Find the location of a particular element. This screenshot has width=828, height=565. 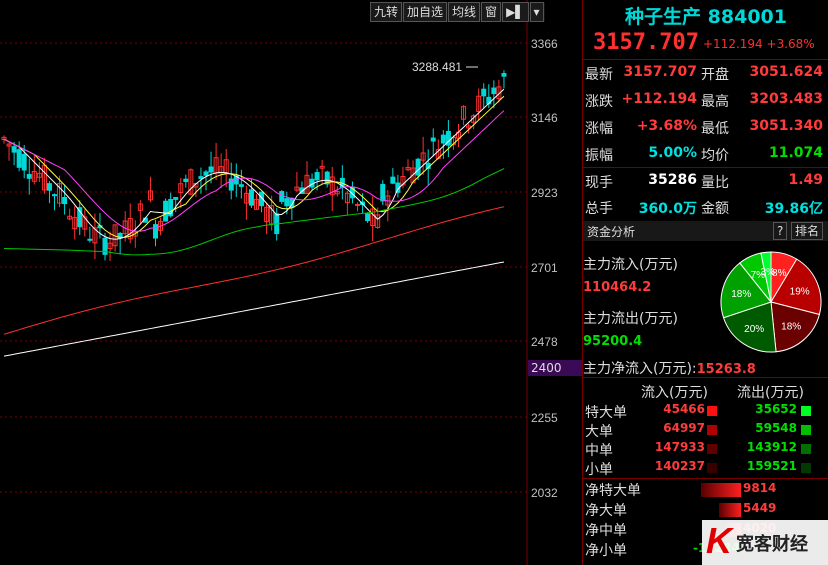

axis-tick: 2701 is located at coordinates (544, 268).